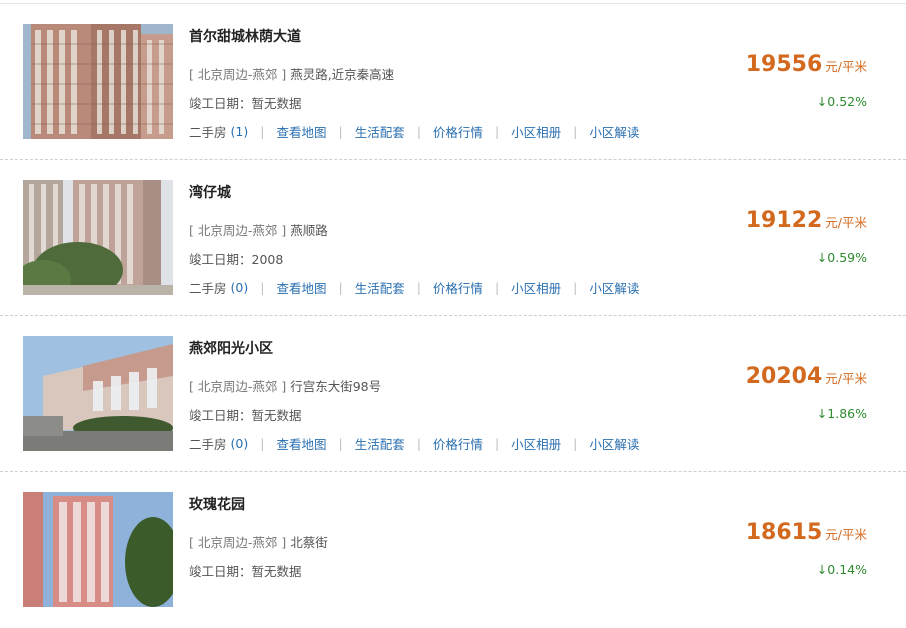 Image resolution: width=906 pixels, height=628 pixels. Describe the element at coordinates (267, 259) in the screenshot. I see `completion-value: 2008` at that location.